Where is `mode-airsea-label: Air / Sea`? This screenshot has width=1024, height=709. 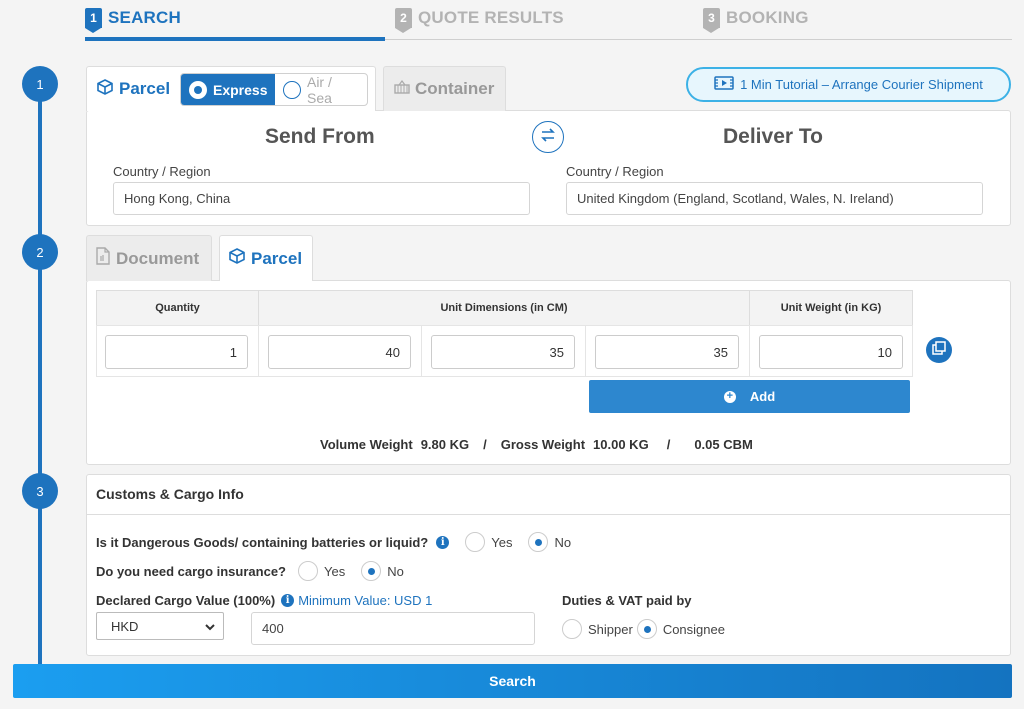 mode-airsea-label: Air / Sea is located at coordinates (319, 89).